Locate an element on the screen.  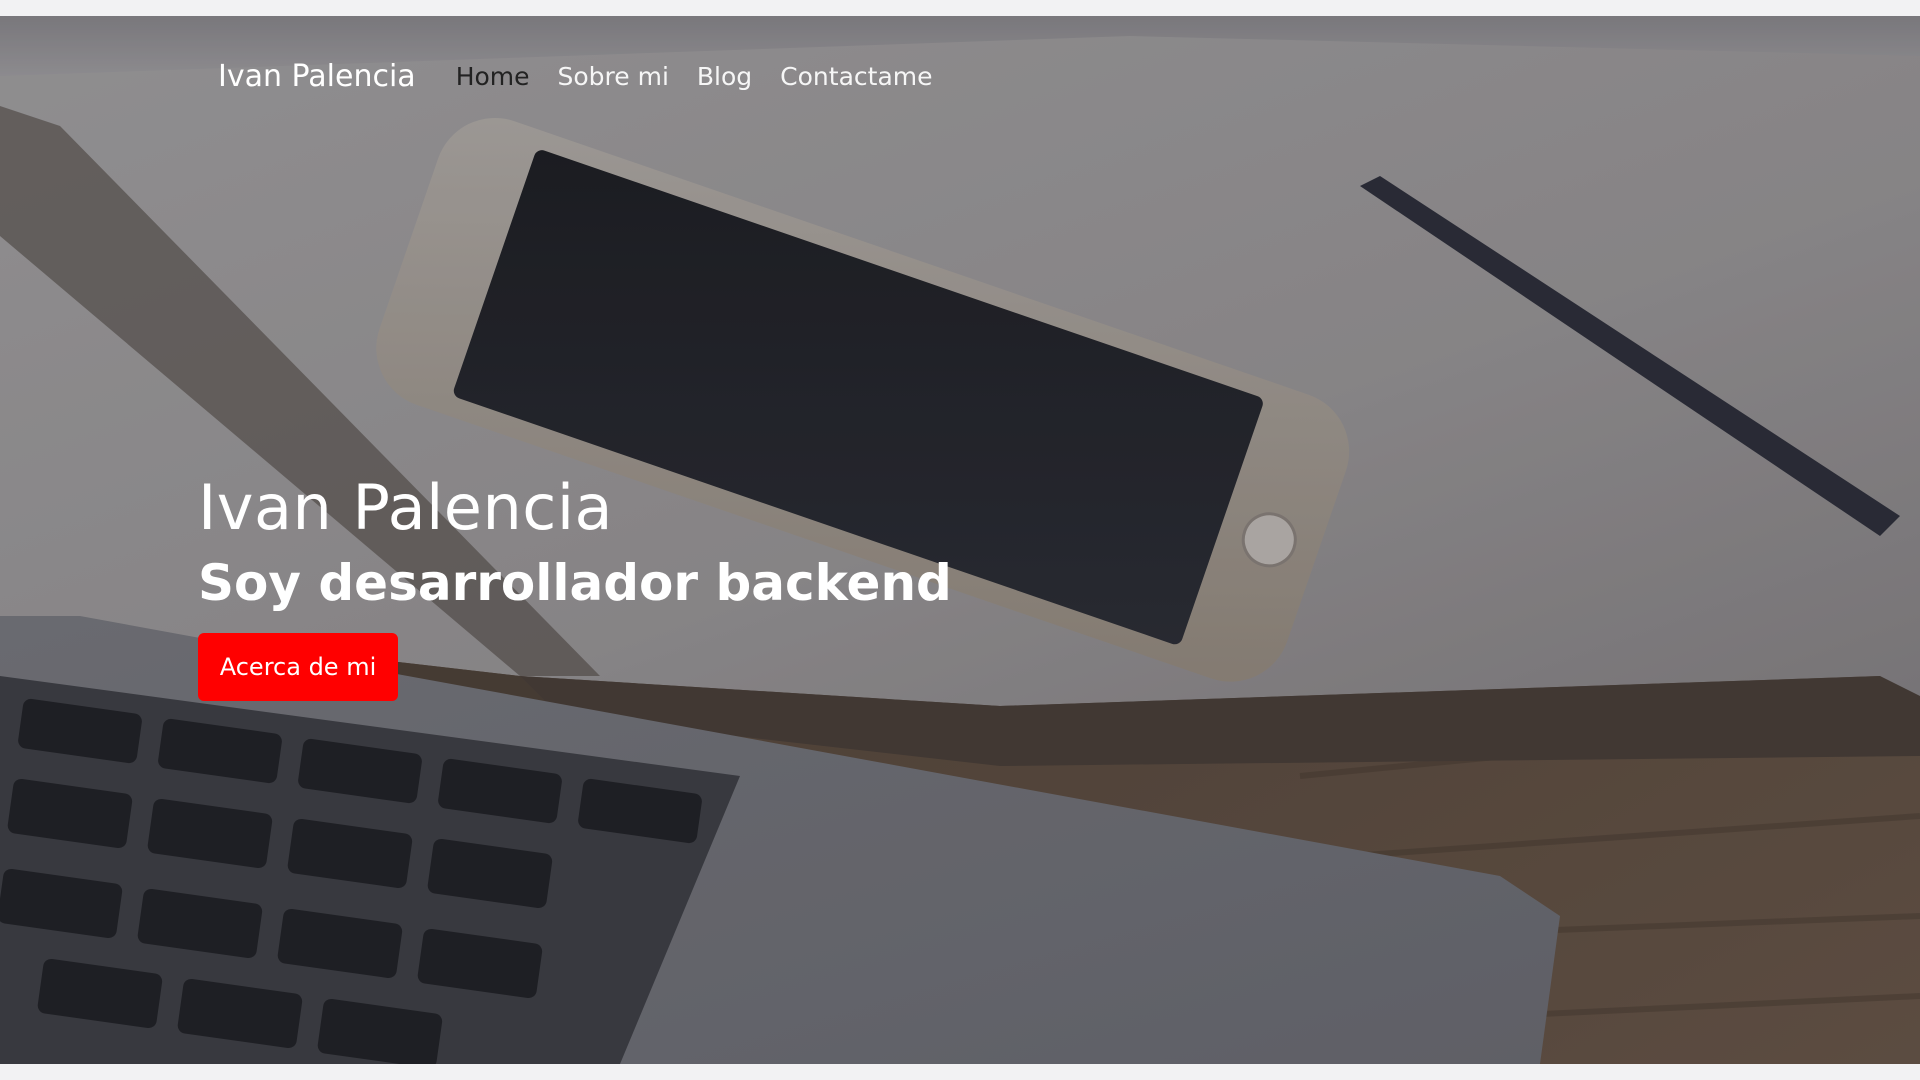
brand-link: Ivan Palencia is located at coordinates (317, 76).